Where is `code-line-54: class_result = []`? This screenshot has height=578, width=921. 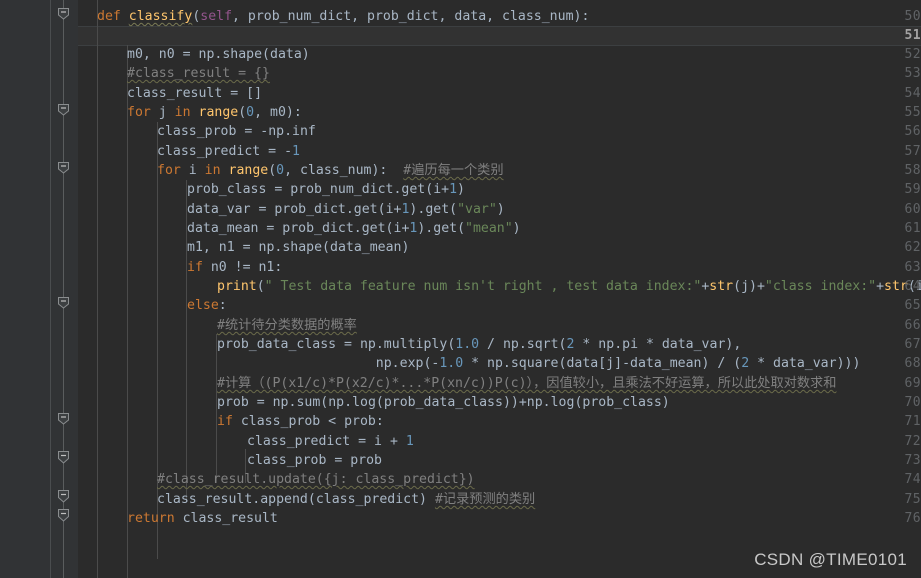 code-line-54: class_result = [] is located at coordinates (194, 93).